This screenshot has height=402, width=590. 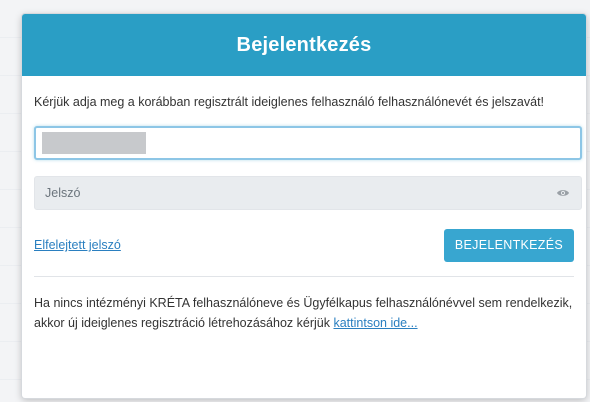 What do you see at coordinates (94, 143) in the screenshot?
I see `redacted-username` at bounding box center [94, 143].